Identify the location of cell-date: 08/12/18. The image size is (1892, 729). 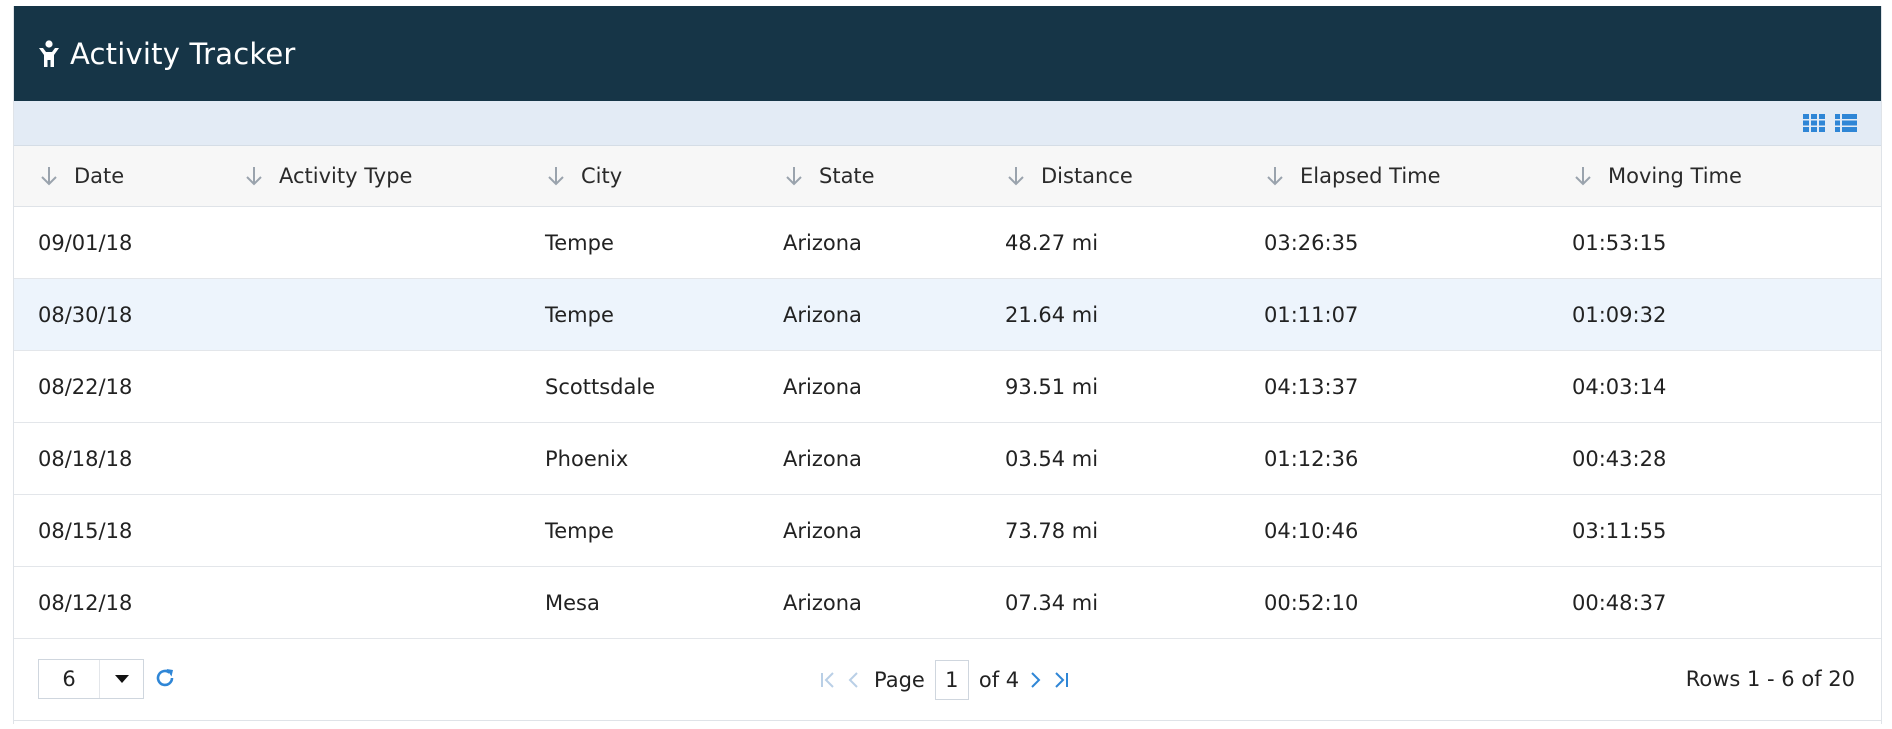
(85, 602).